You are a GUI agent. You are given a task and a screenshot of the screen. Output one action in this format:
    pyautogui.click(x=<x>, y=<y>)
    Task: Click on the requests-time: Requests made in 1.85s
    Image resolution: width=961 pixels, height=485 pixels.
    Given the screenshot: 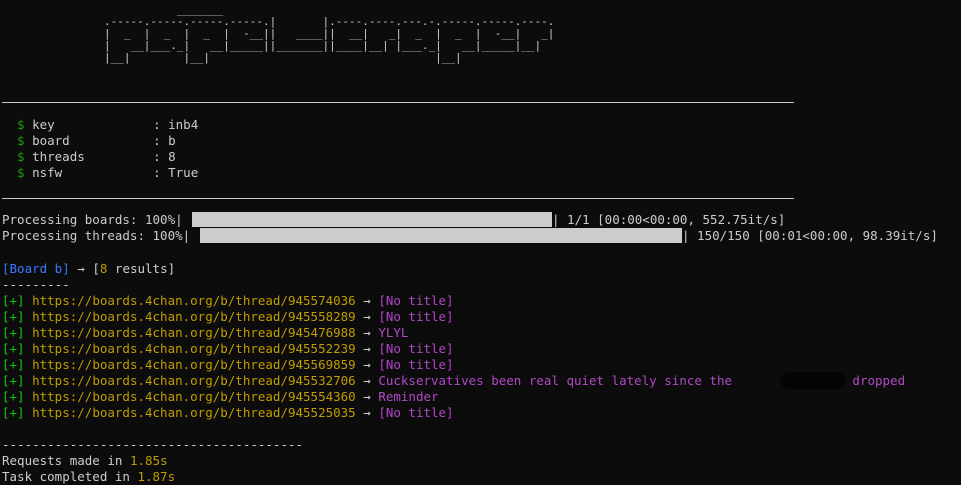 What is the action you would take?
    pyautogui.click(x=85, y=461)
    